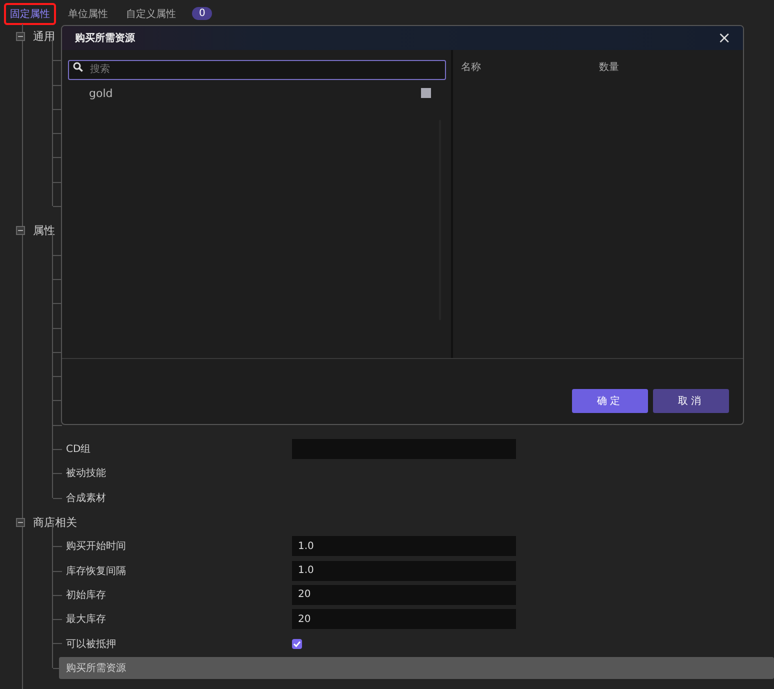 The width and height of the screenshot is (774, 689). I want to click on resource-name: gold, so click(101, 93).